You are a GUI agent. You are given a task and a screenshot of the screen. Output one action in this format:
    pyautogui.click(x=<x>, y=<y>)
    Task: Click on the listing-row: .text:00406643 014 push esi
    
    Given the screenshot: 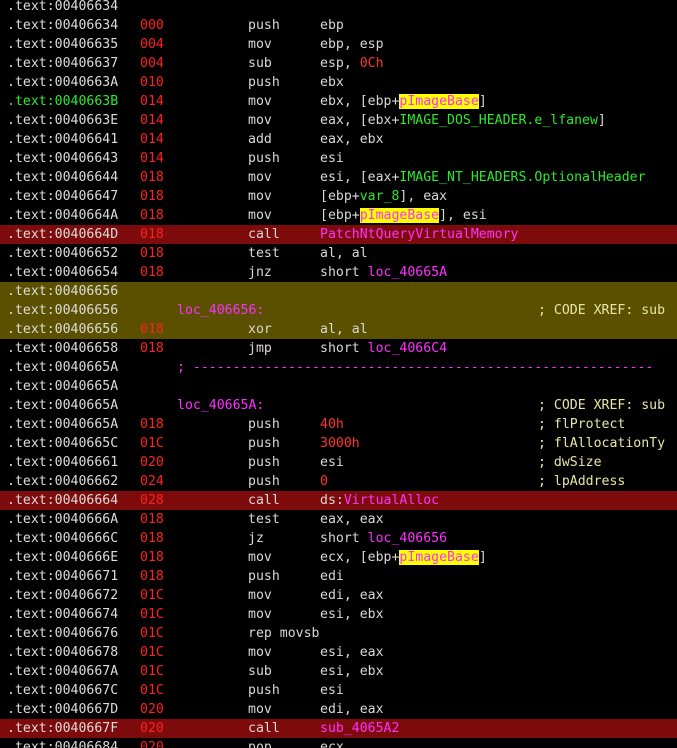 What is the action you would take?
    pyautogui.click(x=338, y=158)
    